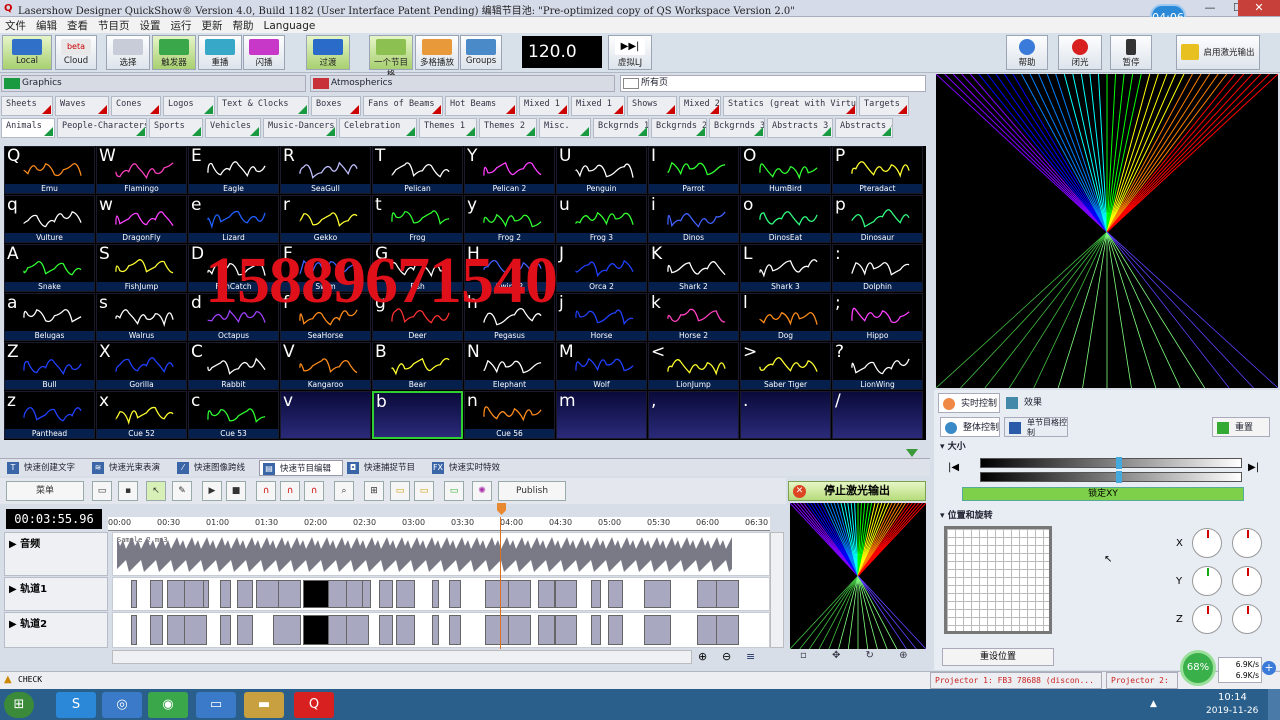 This screenshot has width=1280, height=720. Describe the element at coordinates (114, 25) in the screenshot. I see `menu-pages: 节目页` at that location.